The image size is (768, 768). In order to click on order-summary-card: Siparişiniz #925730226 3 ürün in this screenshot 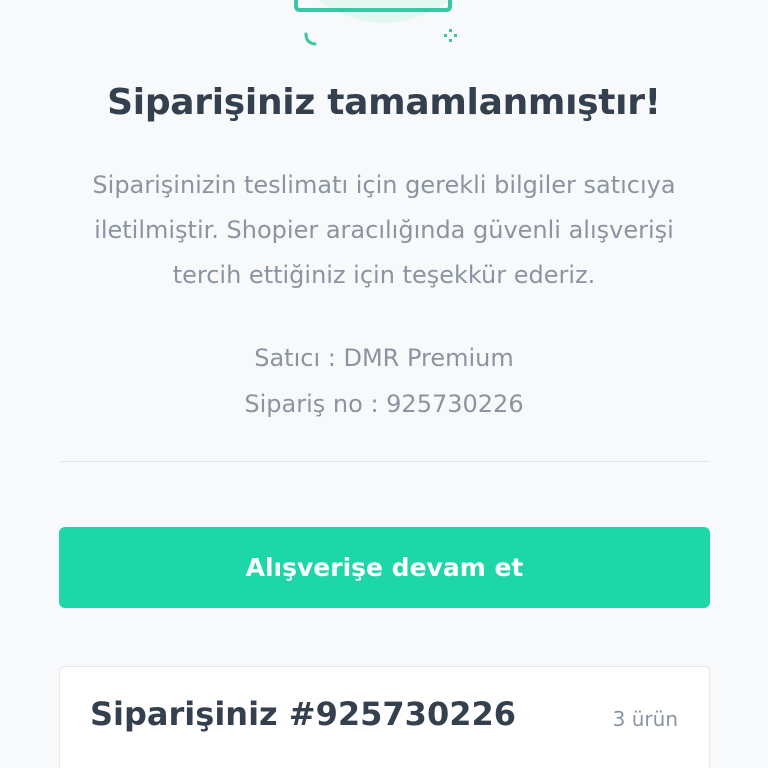, I will do `click(384, 717)`.